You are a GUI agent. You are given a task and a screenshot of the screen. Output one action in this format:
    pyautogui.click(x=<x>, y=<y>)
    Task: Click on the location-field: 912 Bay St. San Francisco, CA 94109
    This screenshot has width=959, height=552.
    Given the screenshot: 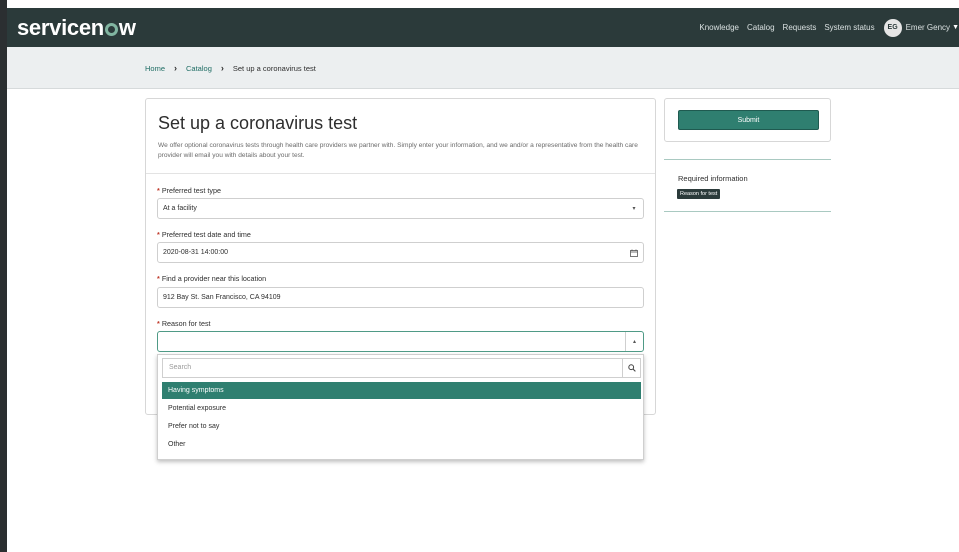 What is the action you would take?
    pyautogui.click(x=400, y=297)
    